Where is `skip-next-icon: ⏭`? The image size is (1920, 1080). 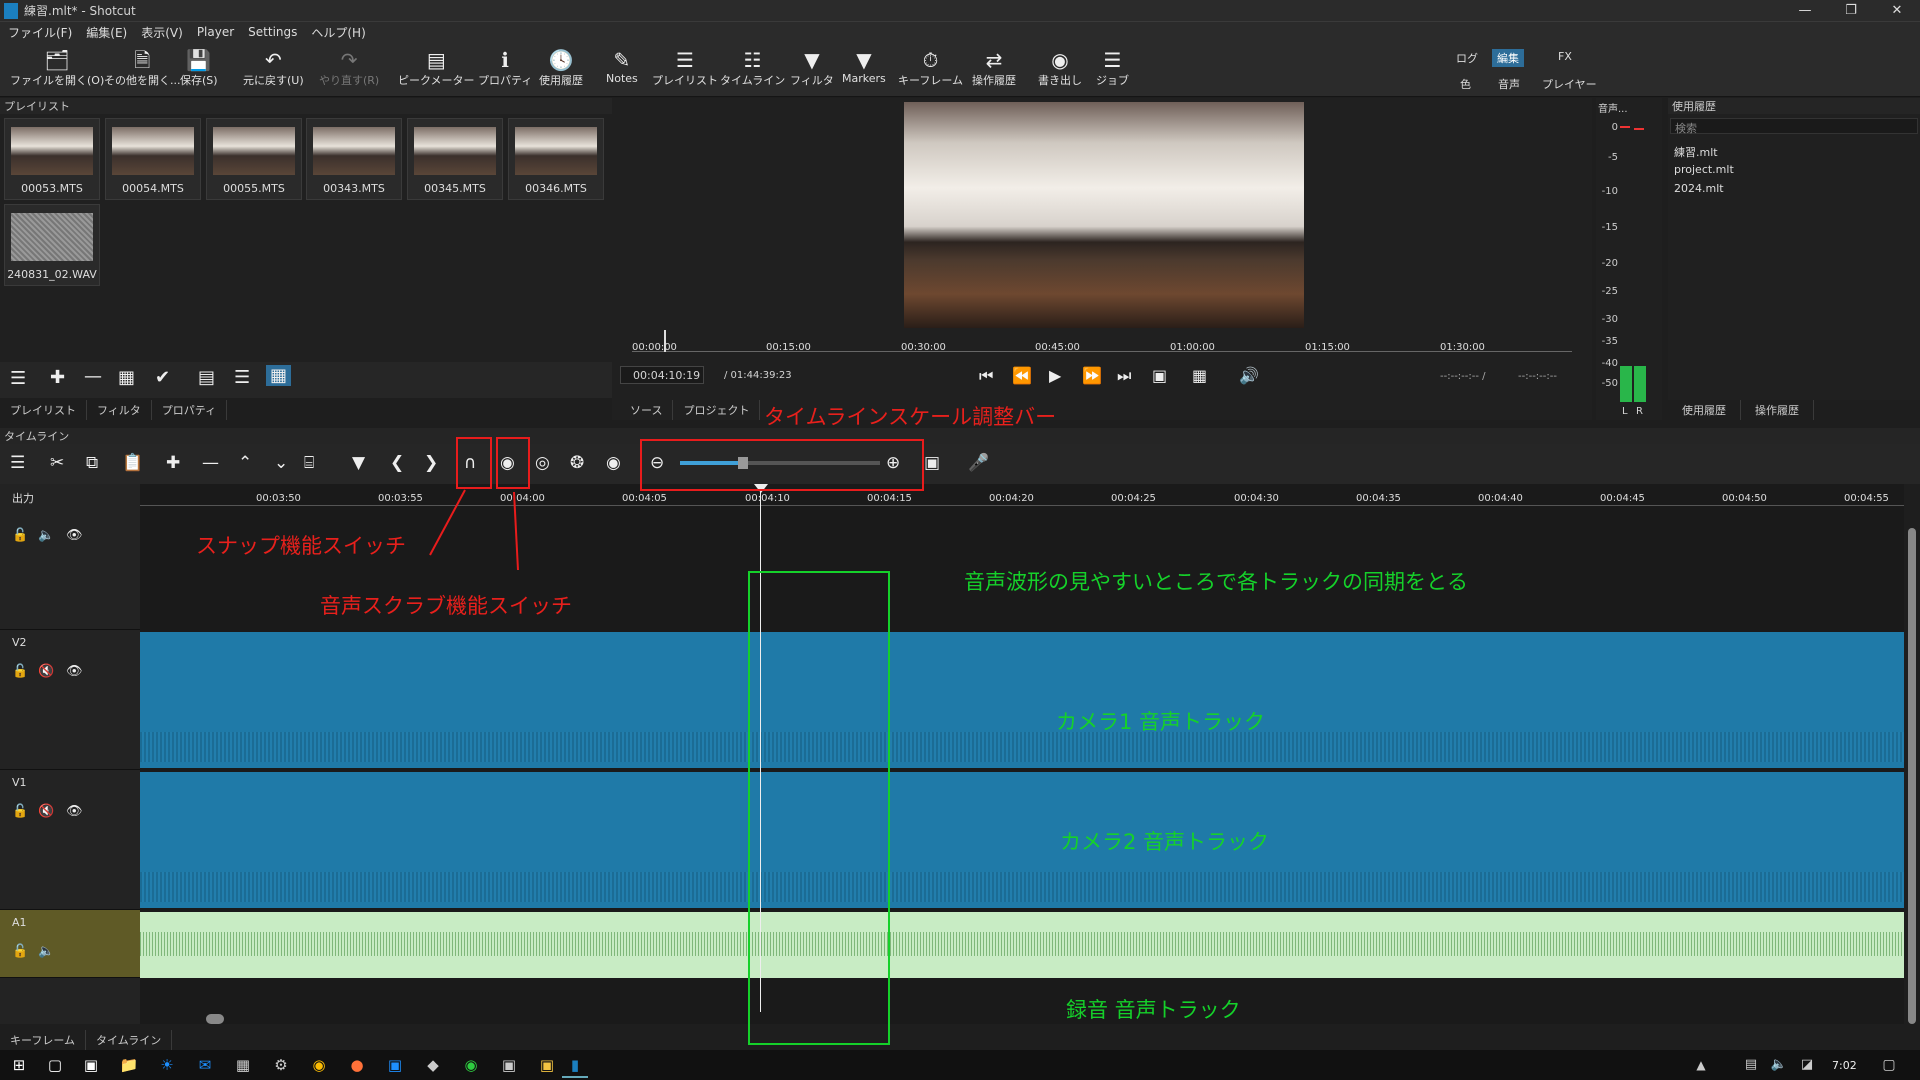 skip-next-icon: ⏭ is located at coordinates (1124, 376).